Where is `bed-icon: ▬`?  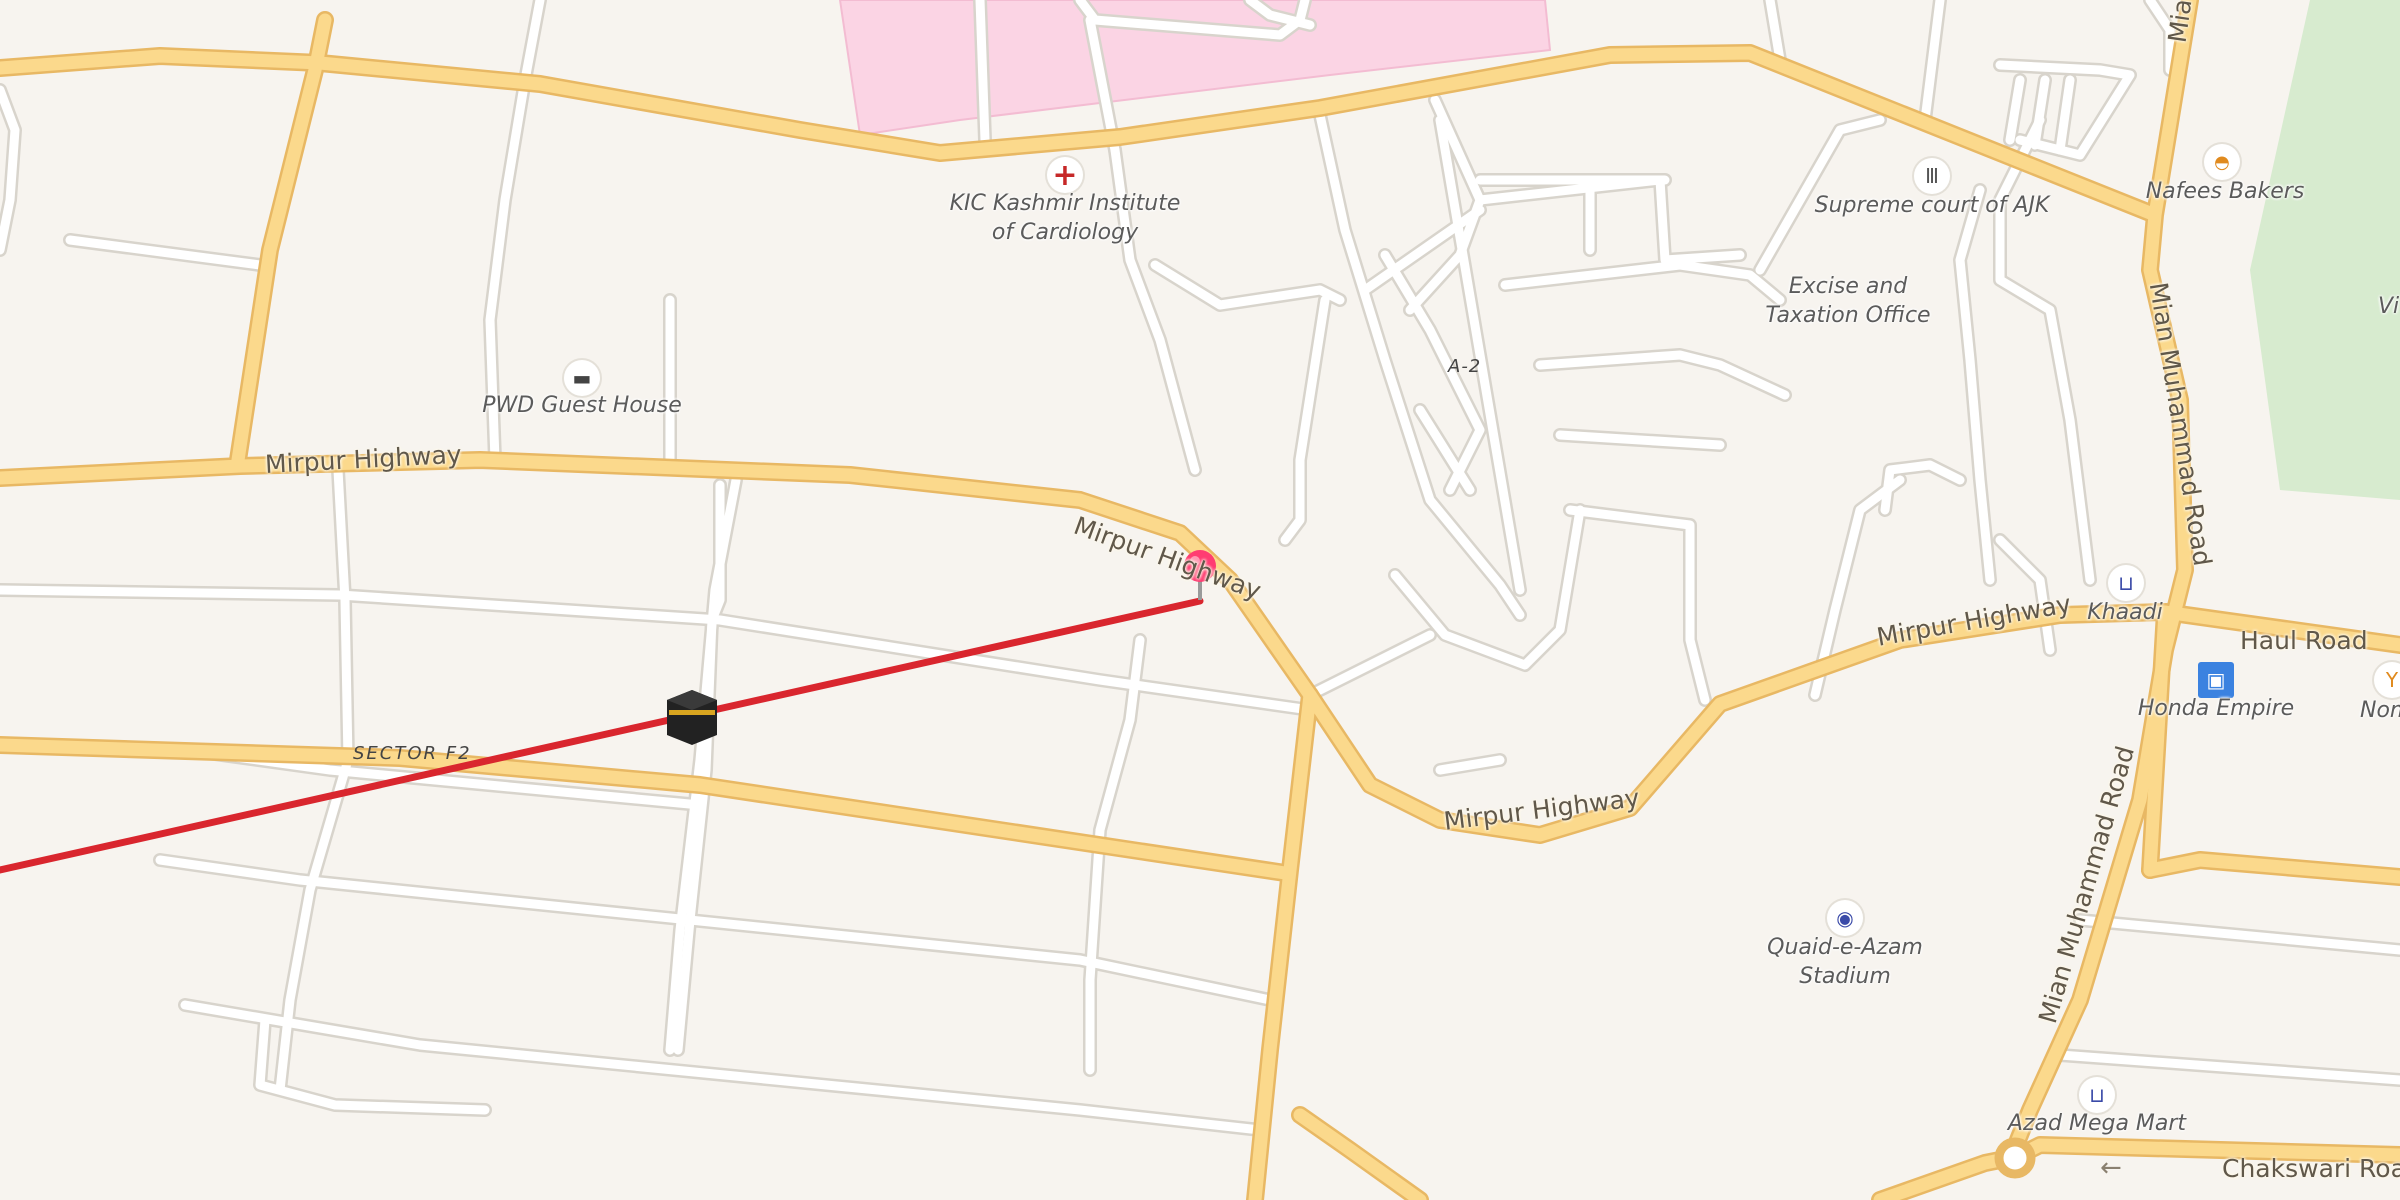
bed-icon: ▬ is located at coordinates (582, 378).